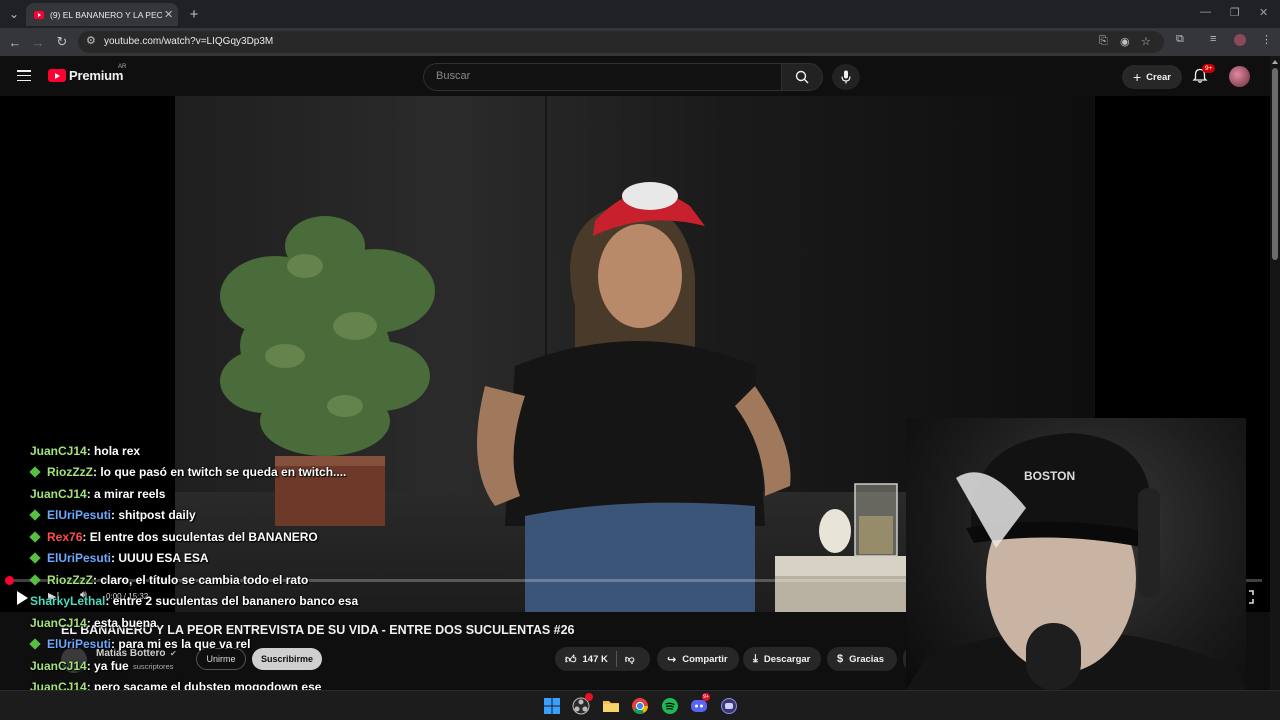 This screenshot has height=720, width=1280. Describe the element at coordinates (96, 75) in the screenshot. I see `logo-text: Premium` at that location.